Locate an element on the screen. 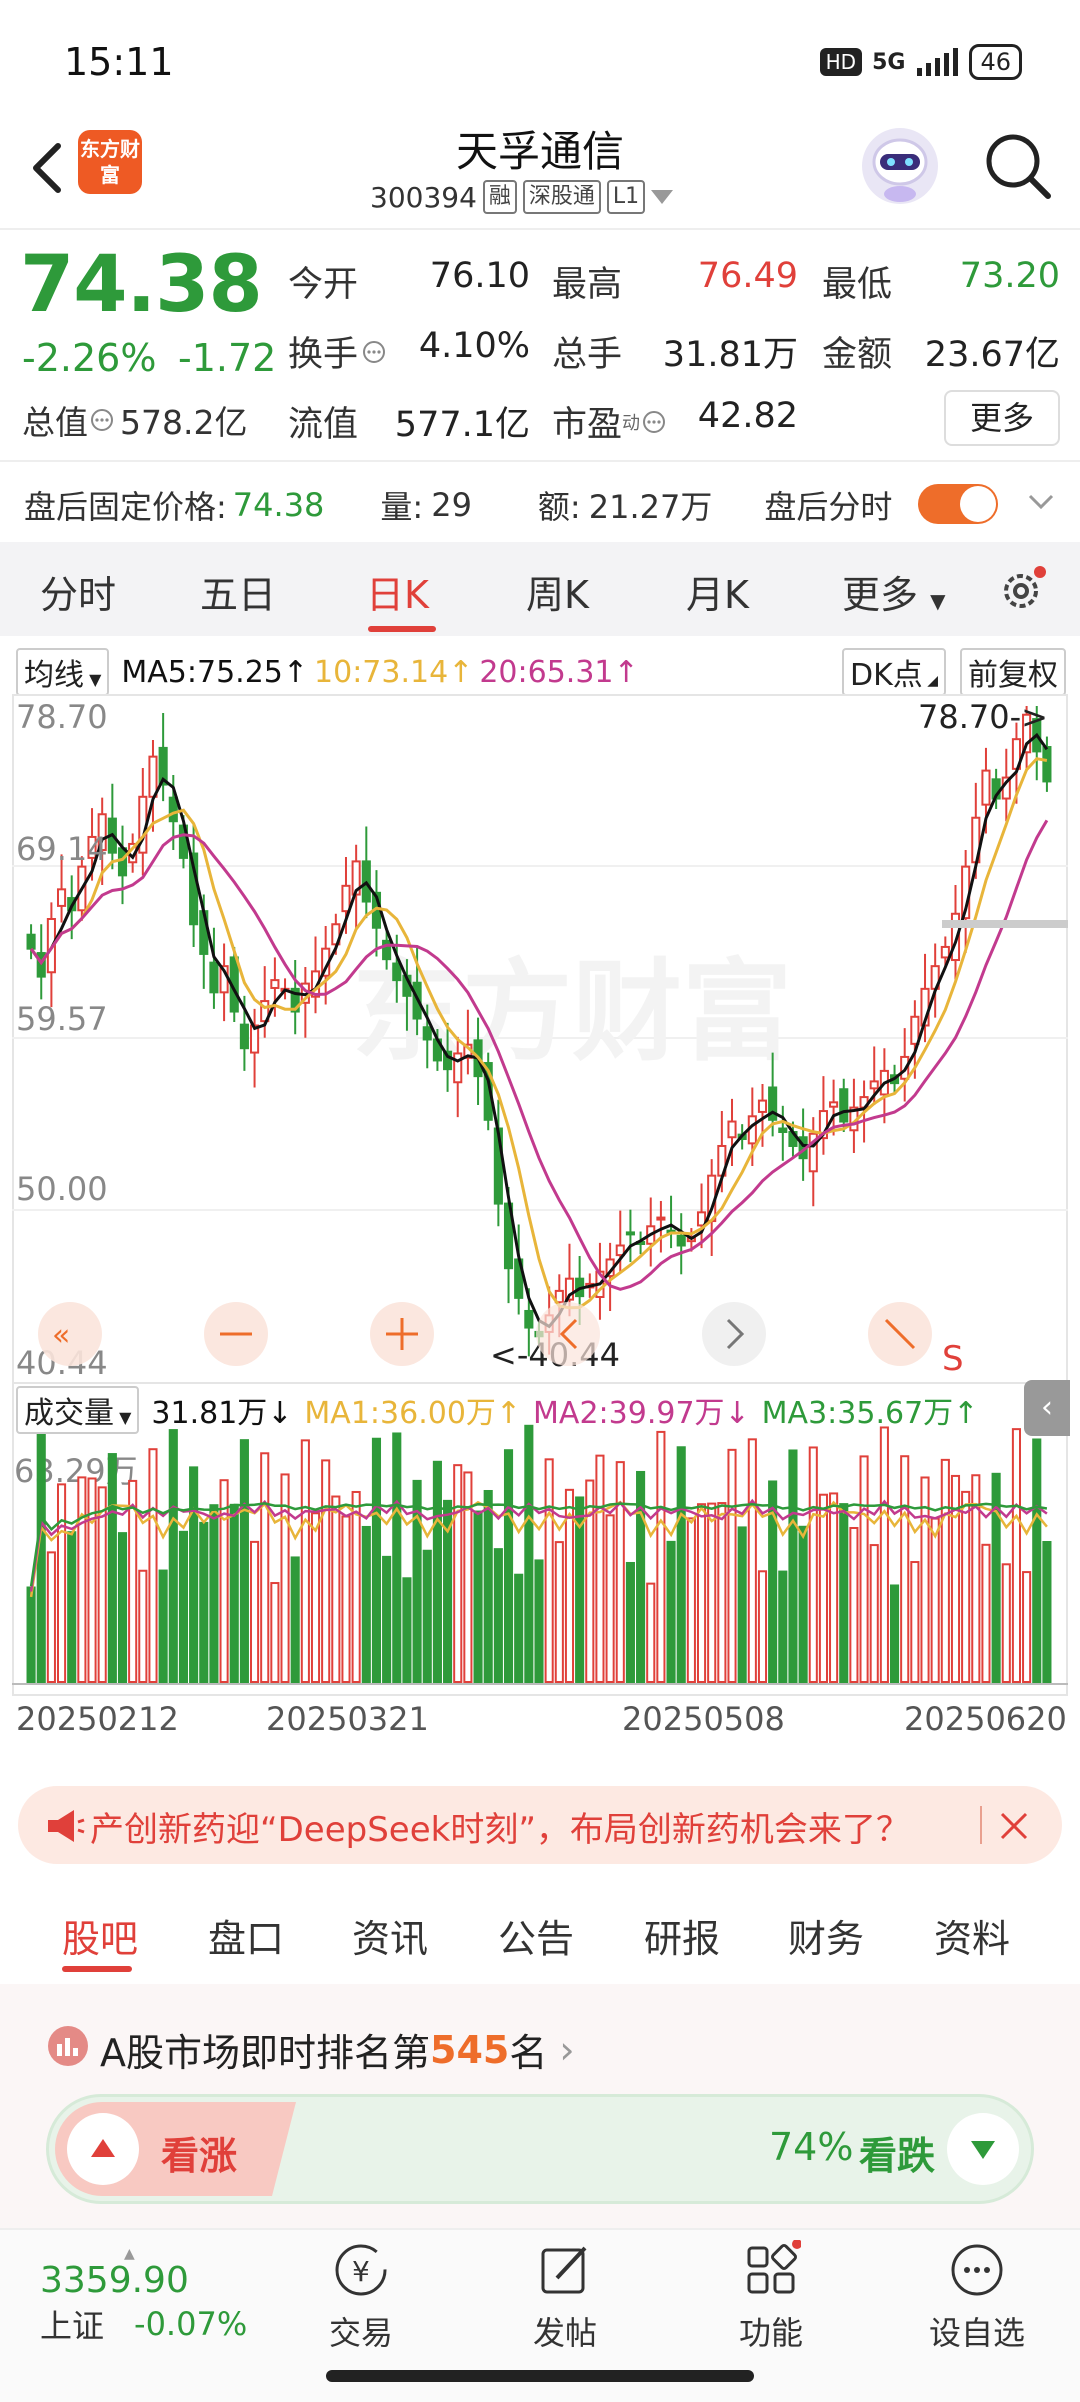 The height and width of the screenshot is (2402, 1080). tab-research: 研报 is located at coordinates (682, 1935).